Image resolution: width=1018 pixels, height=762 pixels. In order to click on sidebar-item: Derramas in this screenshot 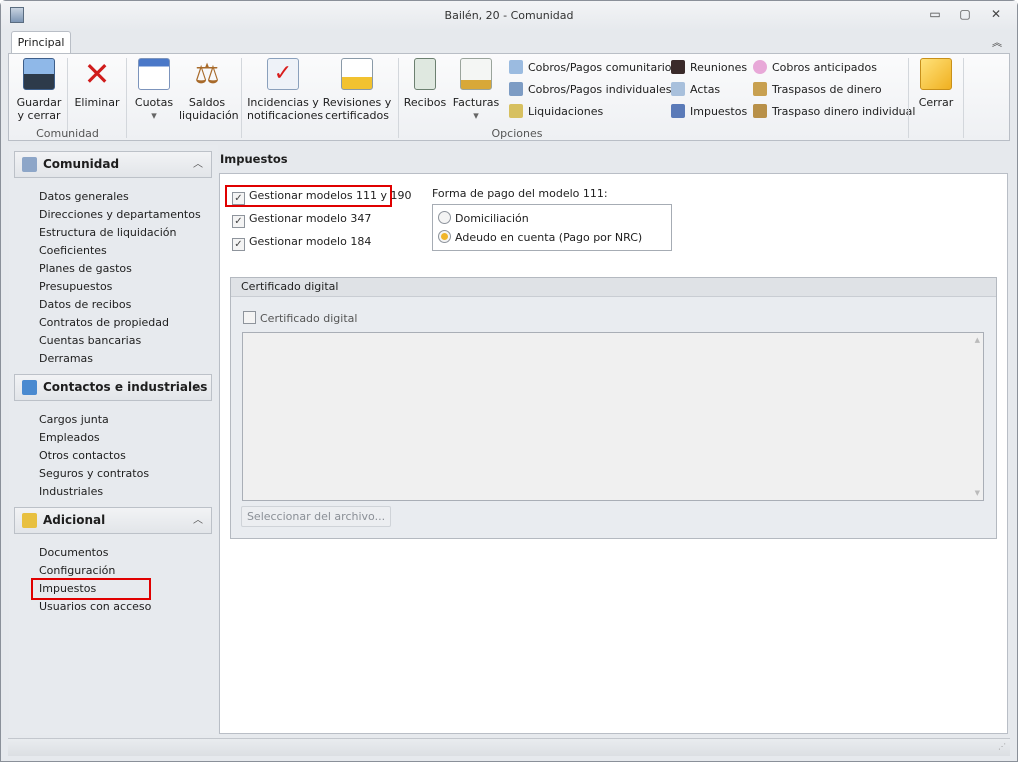, I will do `click(66, 359)`.